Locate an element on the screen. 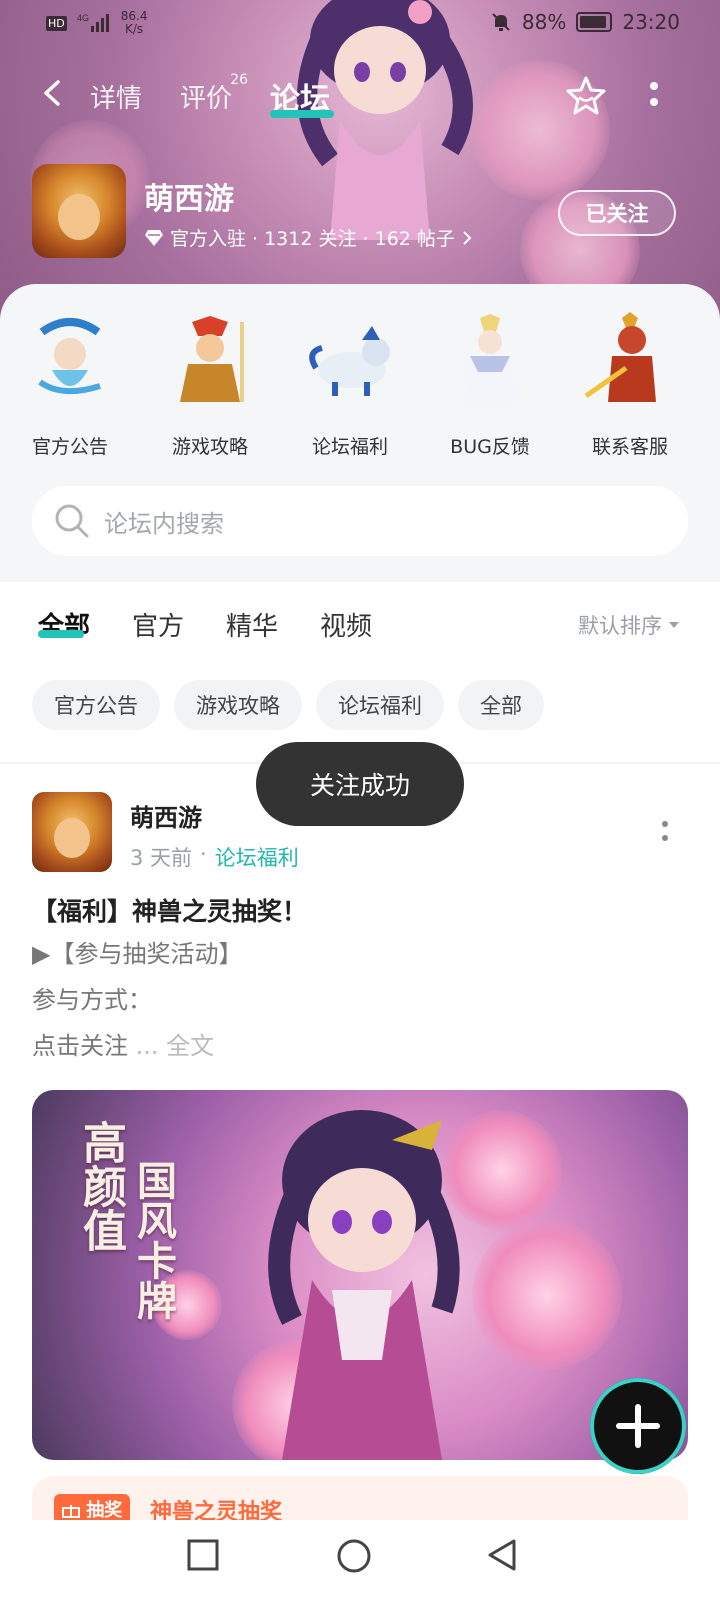 The height and width of the screenshot is (1600, 720). post-line-preview: 点击关注 ... 全文 is located at coordinates (123, 1043).